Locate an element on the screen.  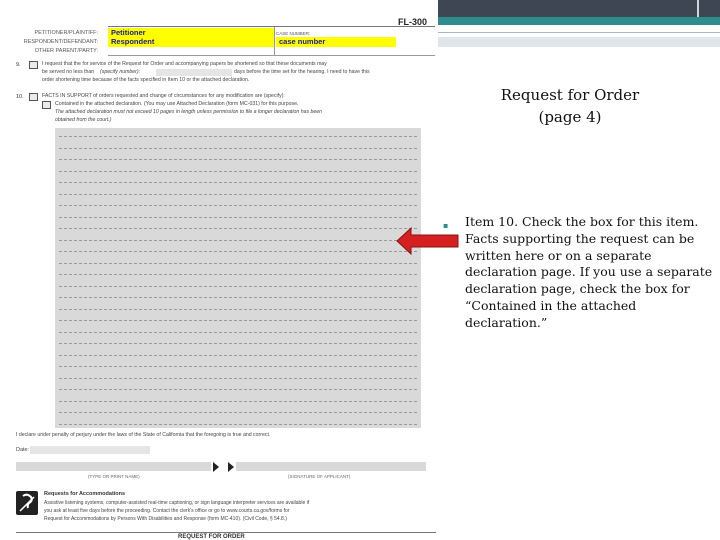
footer-title: REQUEST FOR ORDER is located at coordinates (211, 537).